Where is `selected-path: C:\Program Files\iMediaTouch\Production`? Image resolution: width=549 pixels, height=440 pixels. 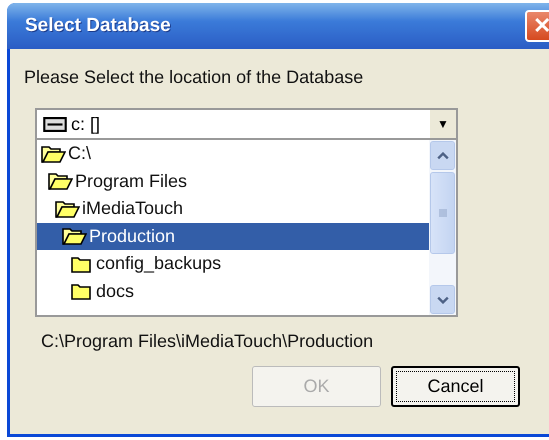 selected-path: C:\Program Files\iMediaTouch\Production is located at coordinates (207, 341).